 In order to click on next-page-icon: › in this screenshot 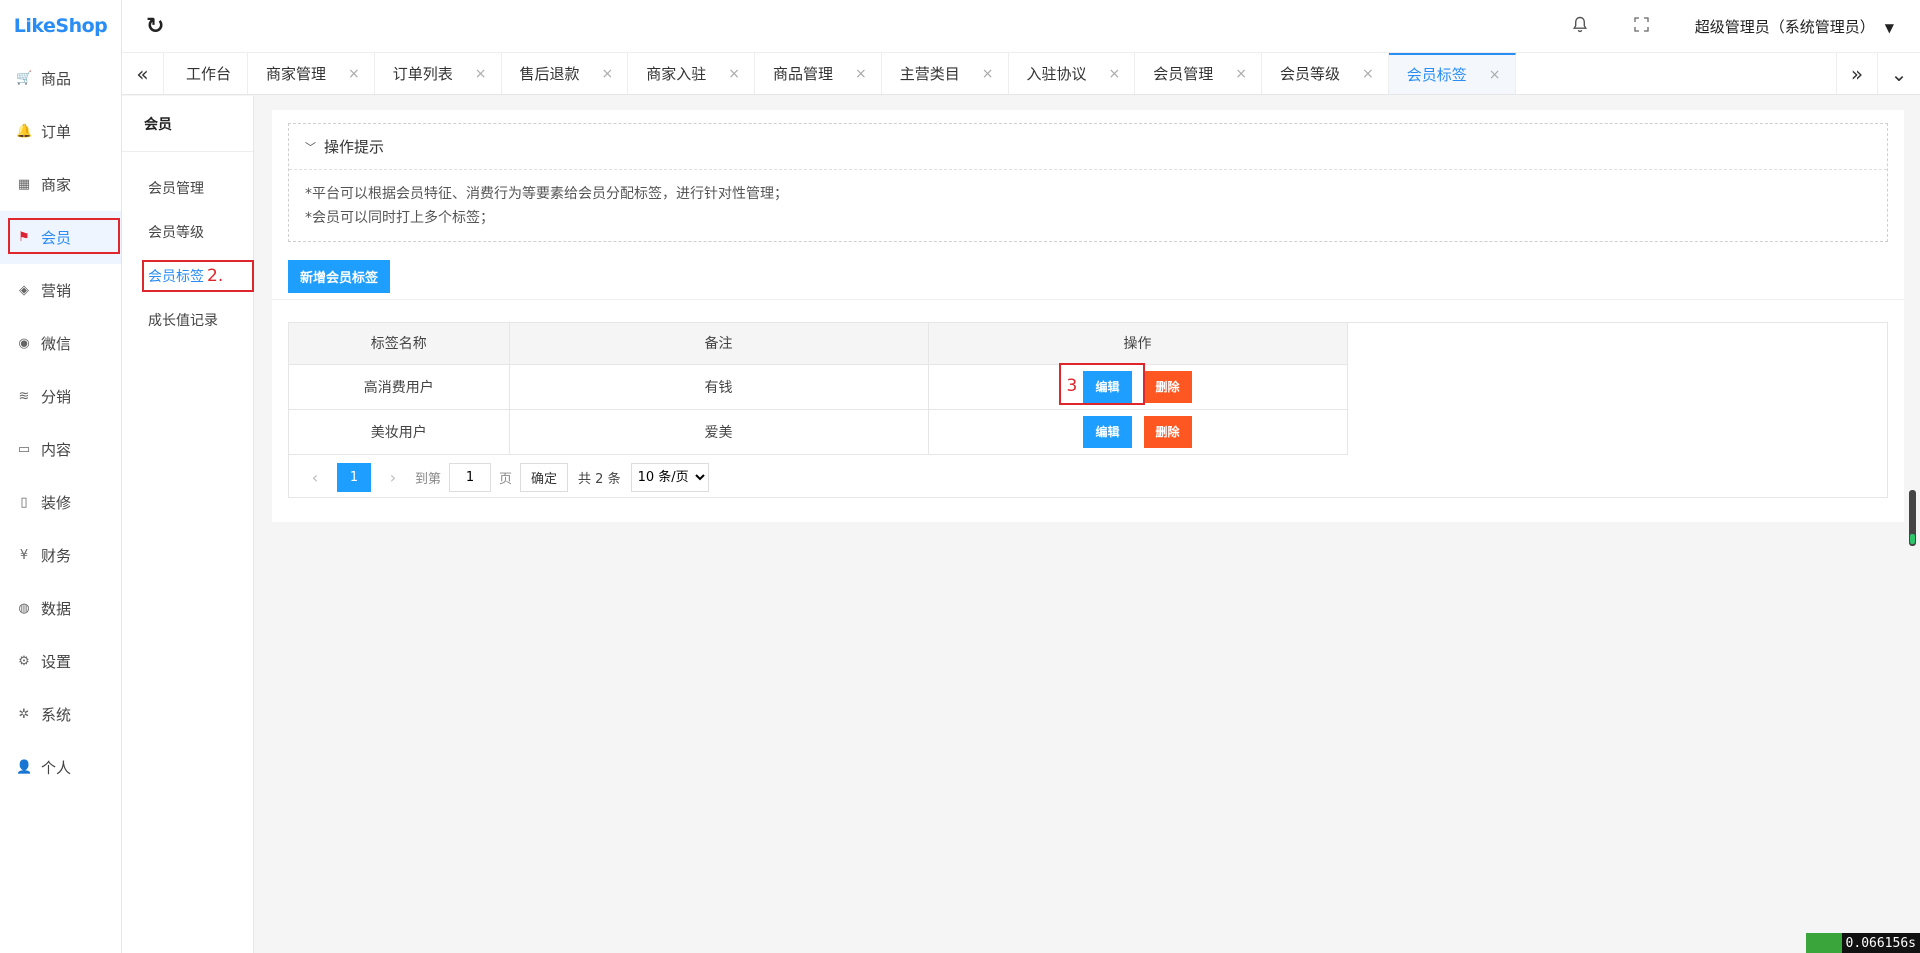, I will do `click(393, 477)`.